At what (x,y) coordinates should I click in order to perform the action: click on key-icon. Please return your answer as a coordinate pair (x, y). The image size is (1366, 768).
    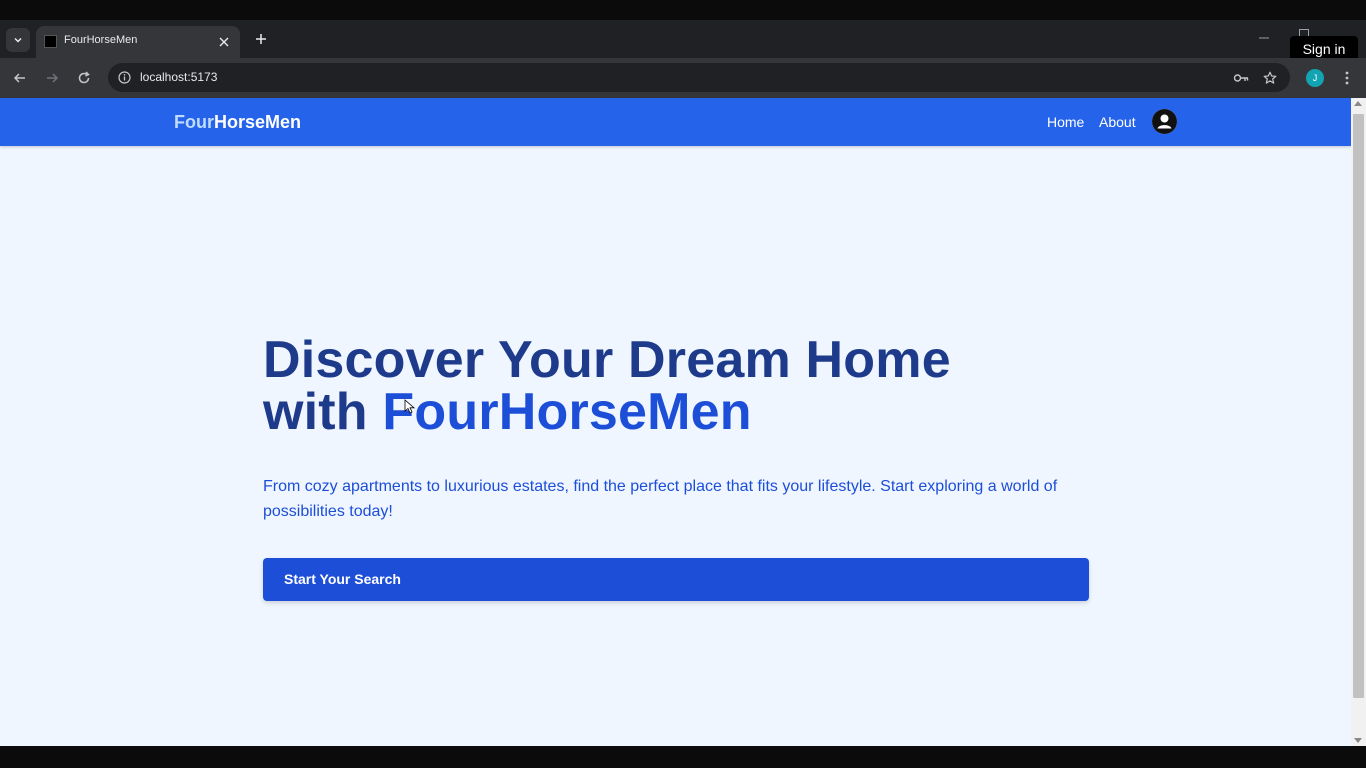
    Looking at the image, I should click on (1241, 78).